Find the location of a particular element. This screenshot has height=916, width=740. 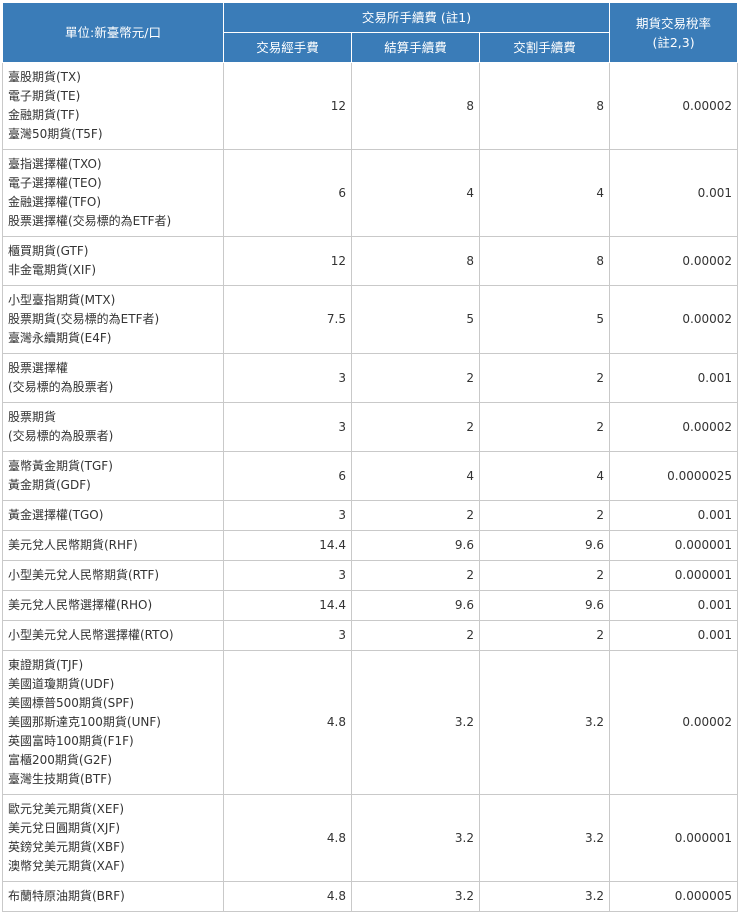

clearing-fee-cell: 5 is located at coordinates (415, 319).